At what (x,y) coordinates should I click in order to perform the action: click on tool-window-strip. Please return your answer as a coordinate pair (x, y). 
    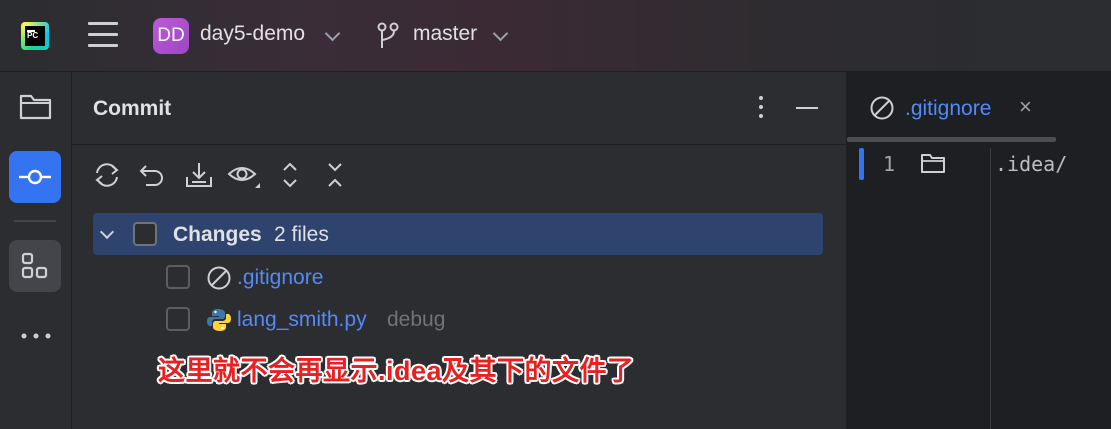
    Looking at the image, I should click on (36, 250).